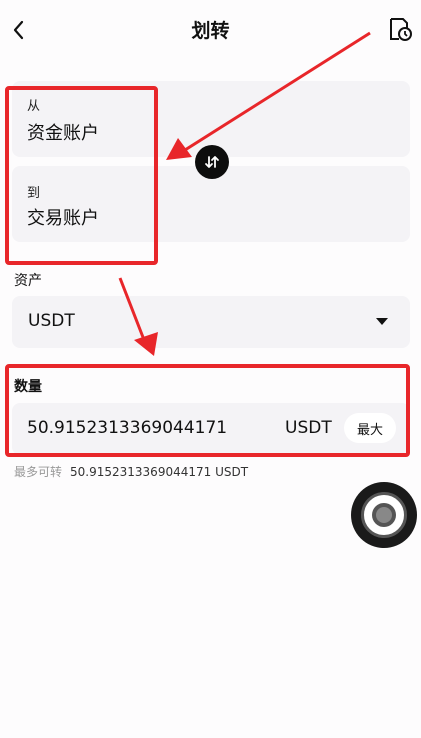 This screenshot has width=421, height=738. Describe the element at coordinates (28, 281) in the screenshot. I see `asset-label: 资产` at that location.